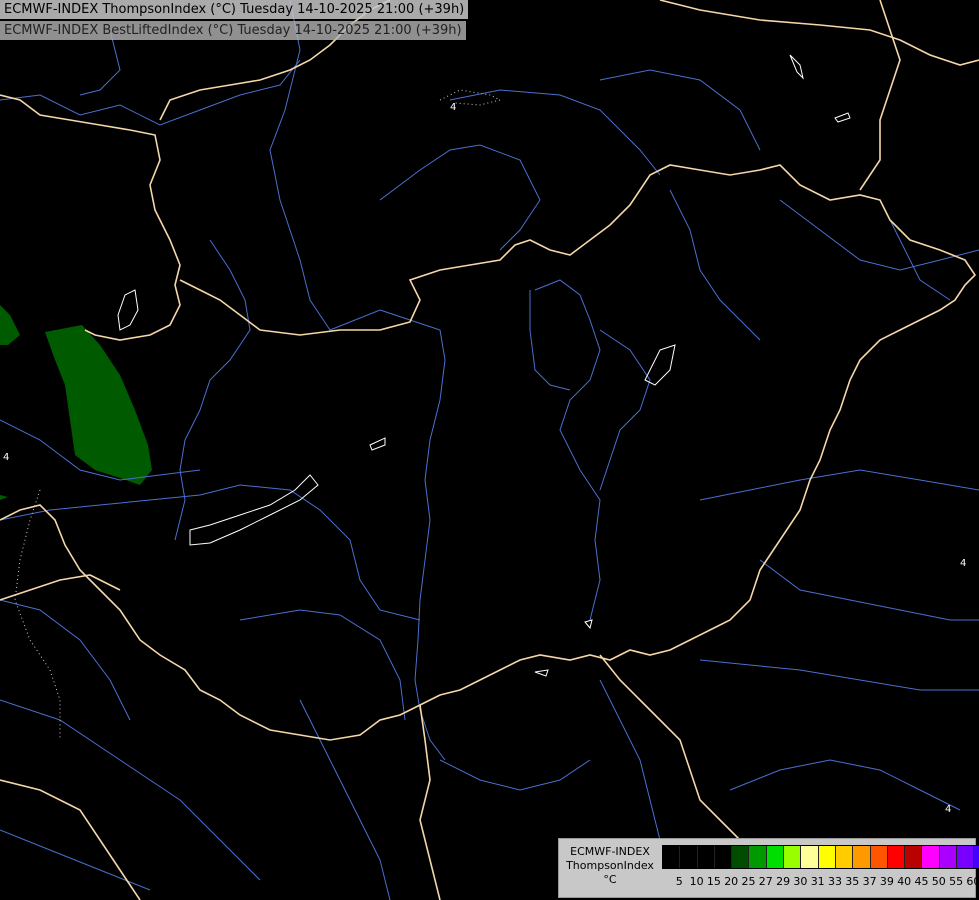  Describe the element at coordinates (938, 881) in the screenshot. I see `legend-tick-label: 50` at that location.